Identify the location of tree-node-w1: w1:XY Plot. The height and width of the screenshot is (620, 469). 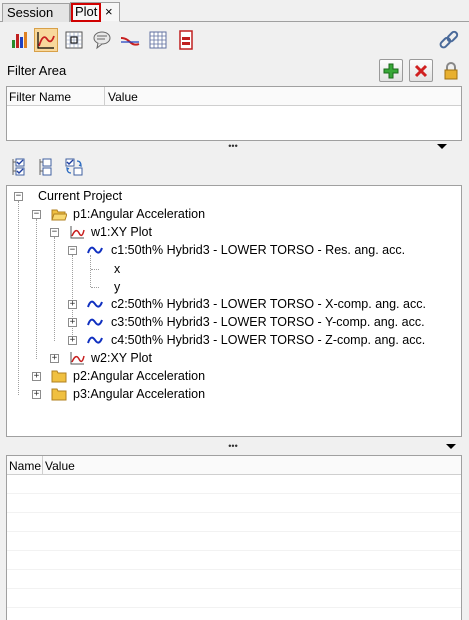
(121, 232).